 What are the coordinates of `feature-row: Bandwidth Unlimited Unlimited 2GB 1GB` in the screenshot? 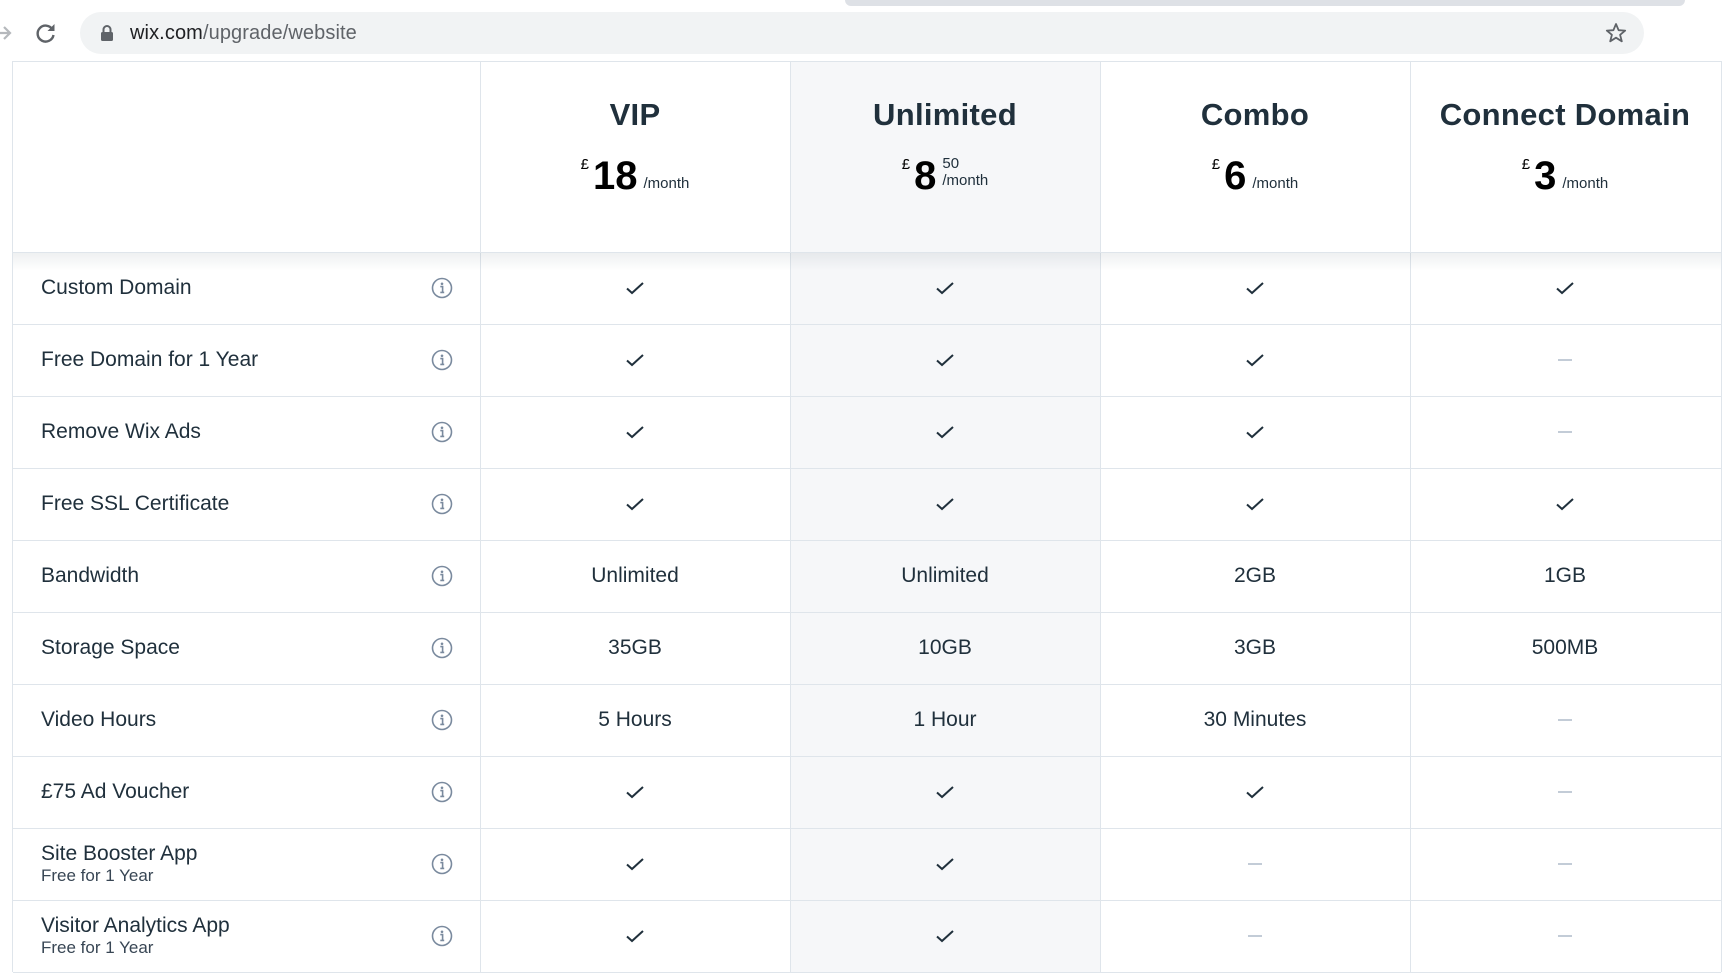 It's located at (867, 576).